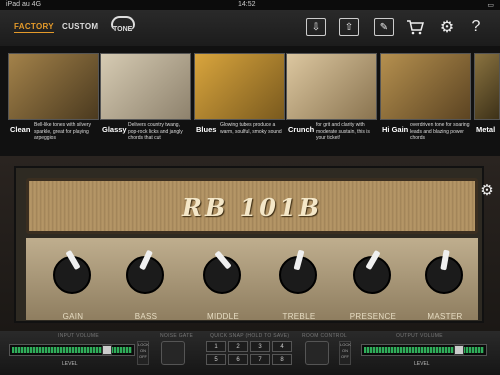 The image size is (500, 375). I want to click on preset-name: Hi Gain, so click(395, 129).